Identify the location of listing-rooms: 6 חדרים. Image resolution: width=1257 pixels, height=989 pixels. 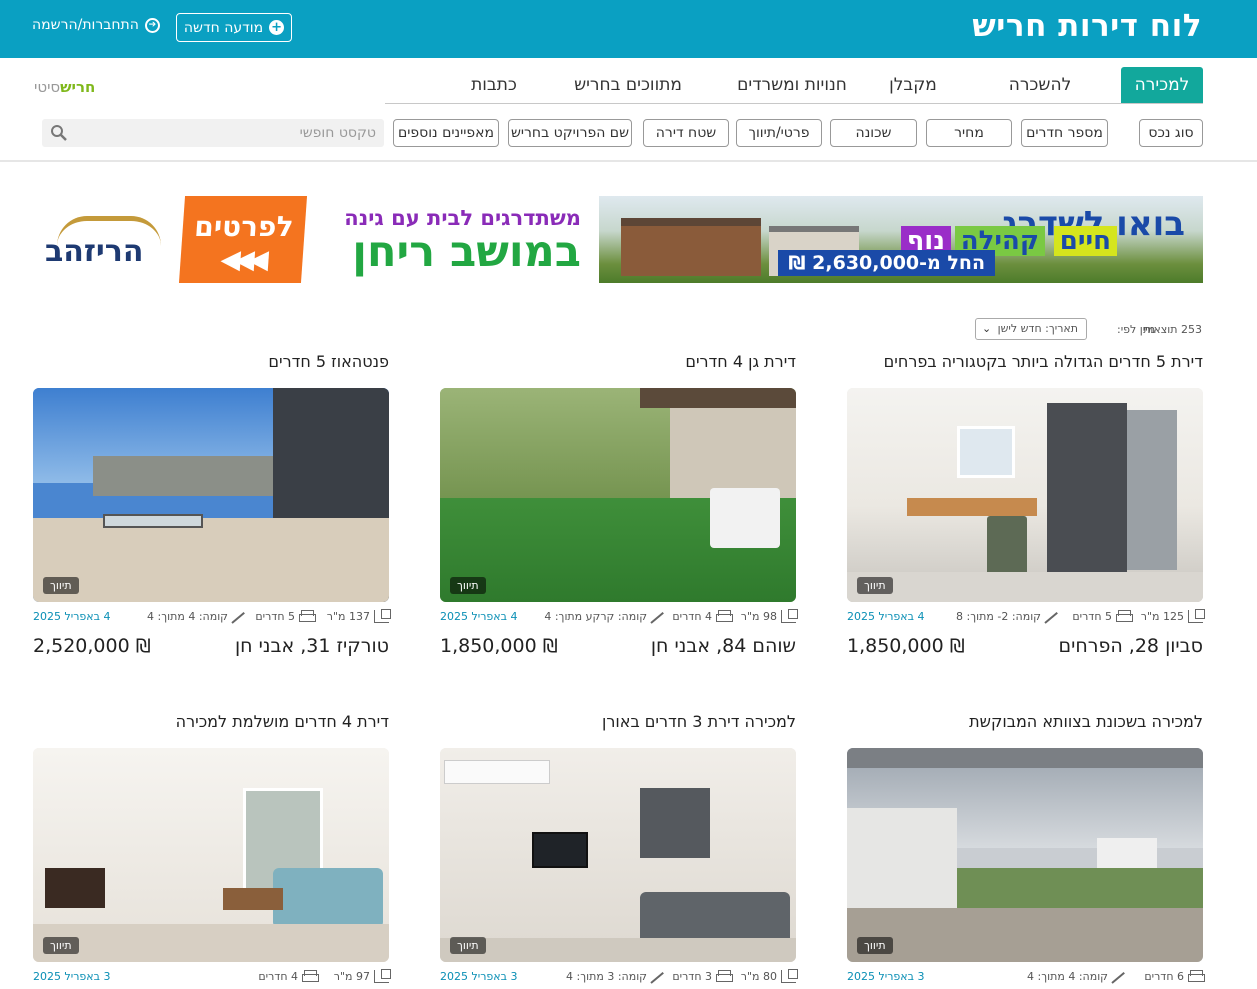
(1174, 976).